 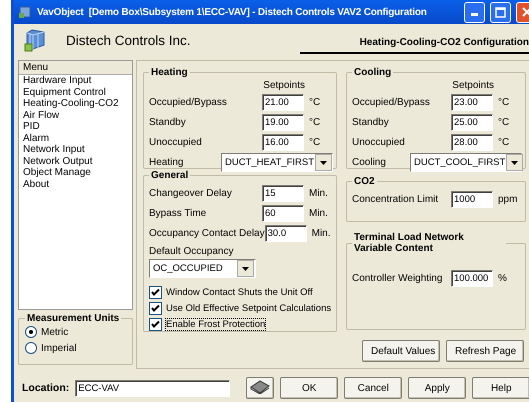 I want to click on field-label: Bypass Time, so click(x=178, y=213).